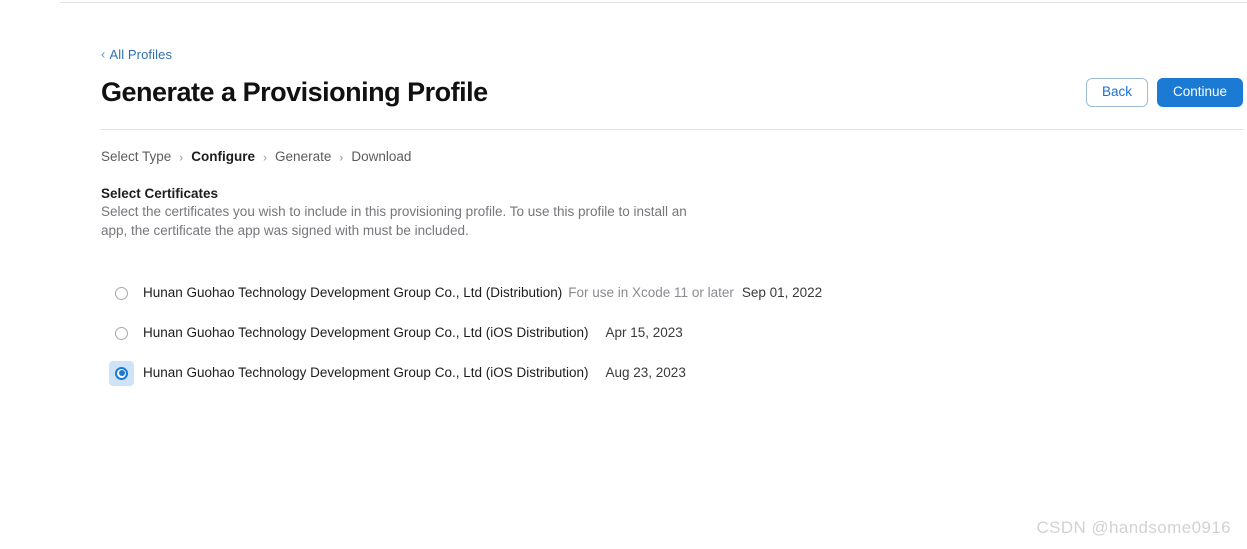  What do you see at coordinates (381, 157) in the screenshot?
I see `step-download: Download` at bounding box center [381, 157].